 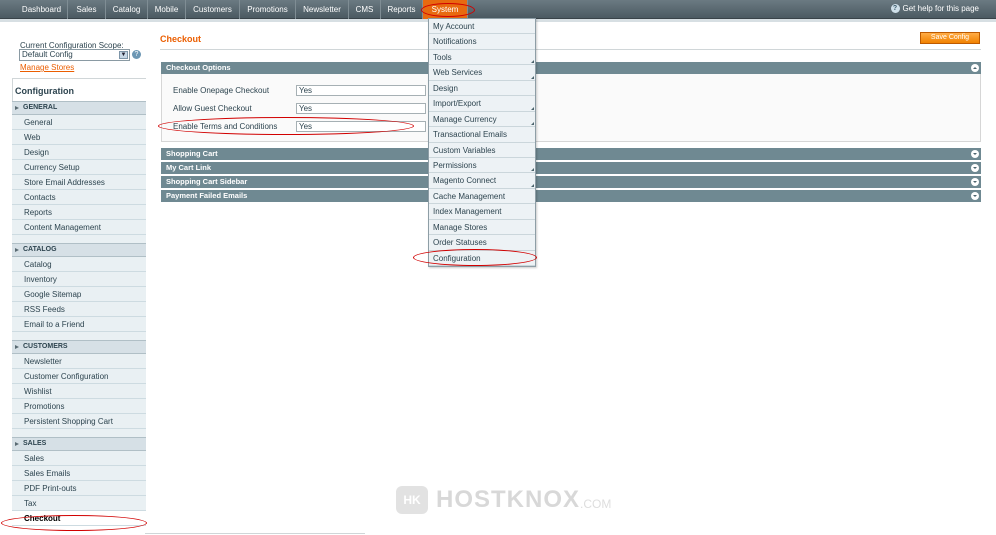 What do you see at coordinates (79, 421) in the screenshot?
I see `sidebar-item-persistent-shopping-cart: Persistent Shopping Cart` at bounding box center [79, 421].